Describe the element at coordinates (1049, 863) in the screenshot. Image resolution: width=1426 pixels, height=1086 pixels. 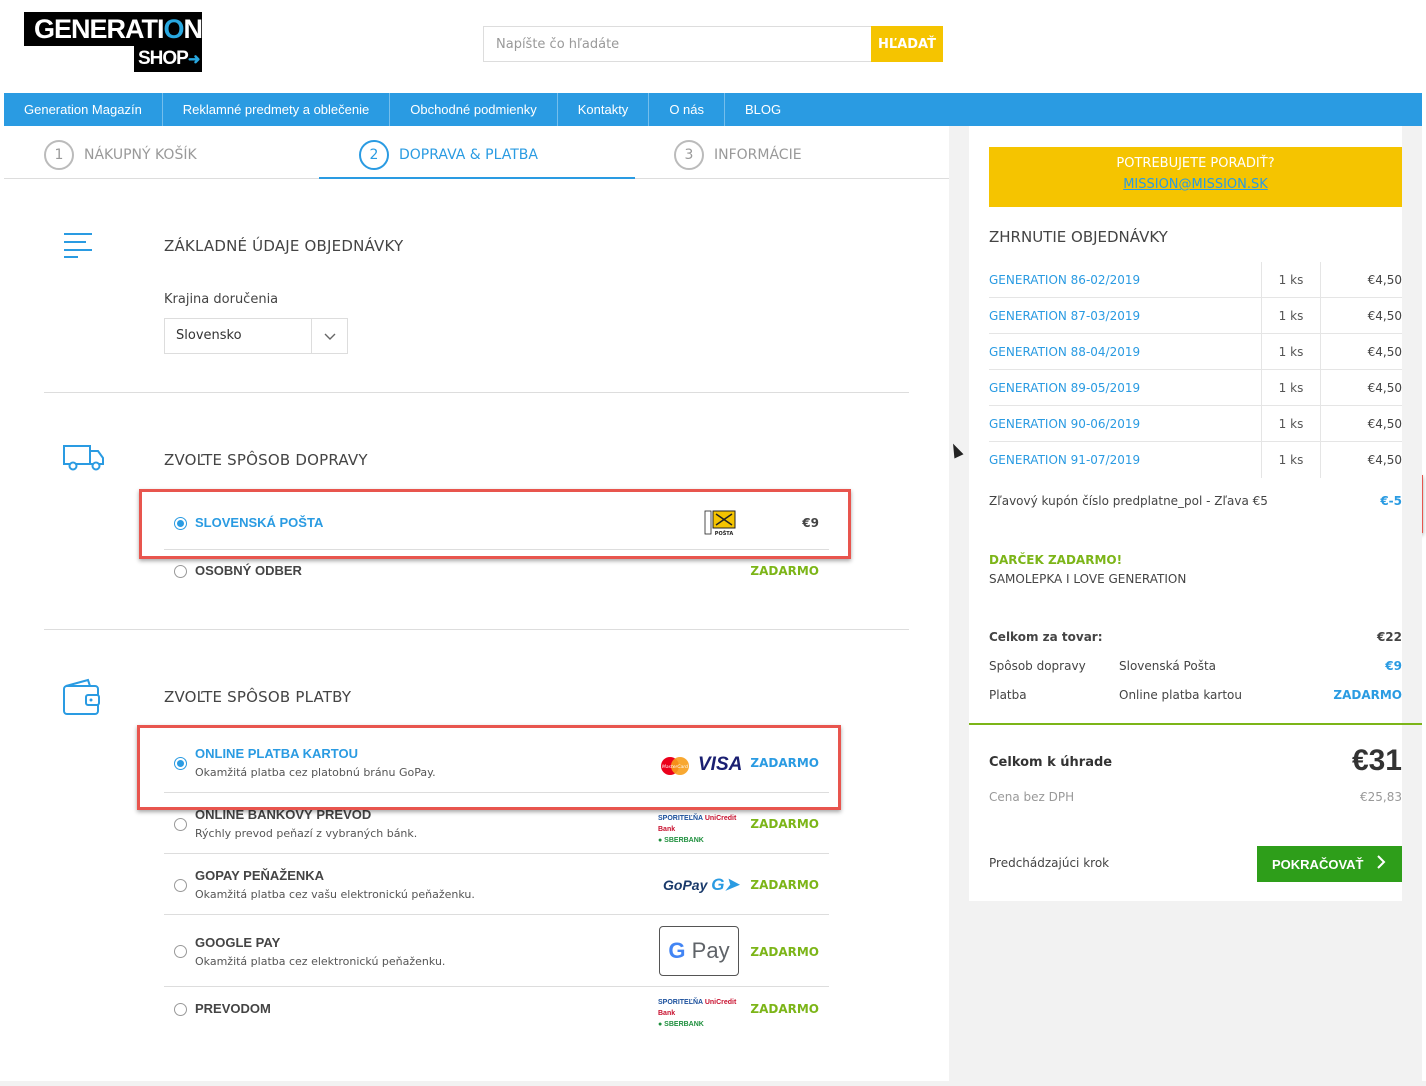
I see `previous-step-link: Predchádzajúci krok` at that location.